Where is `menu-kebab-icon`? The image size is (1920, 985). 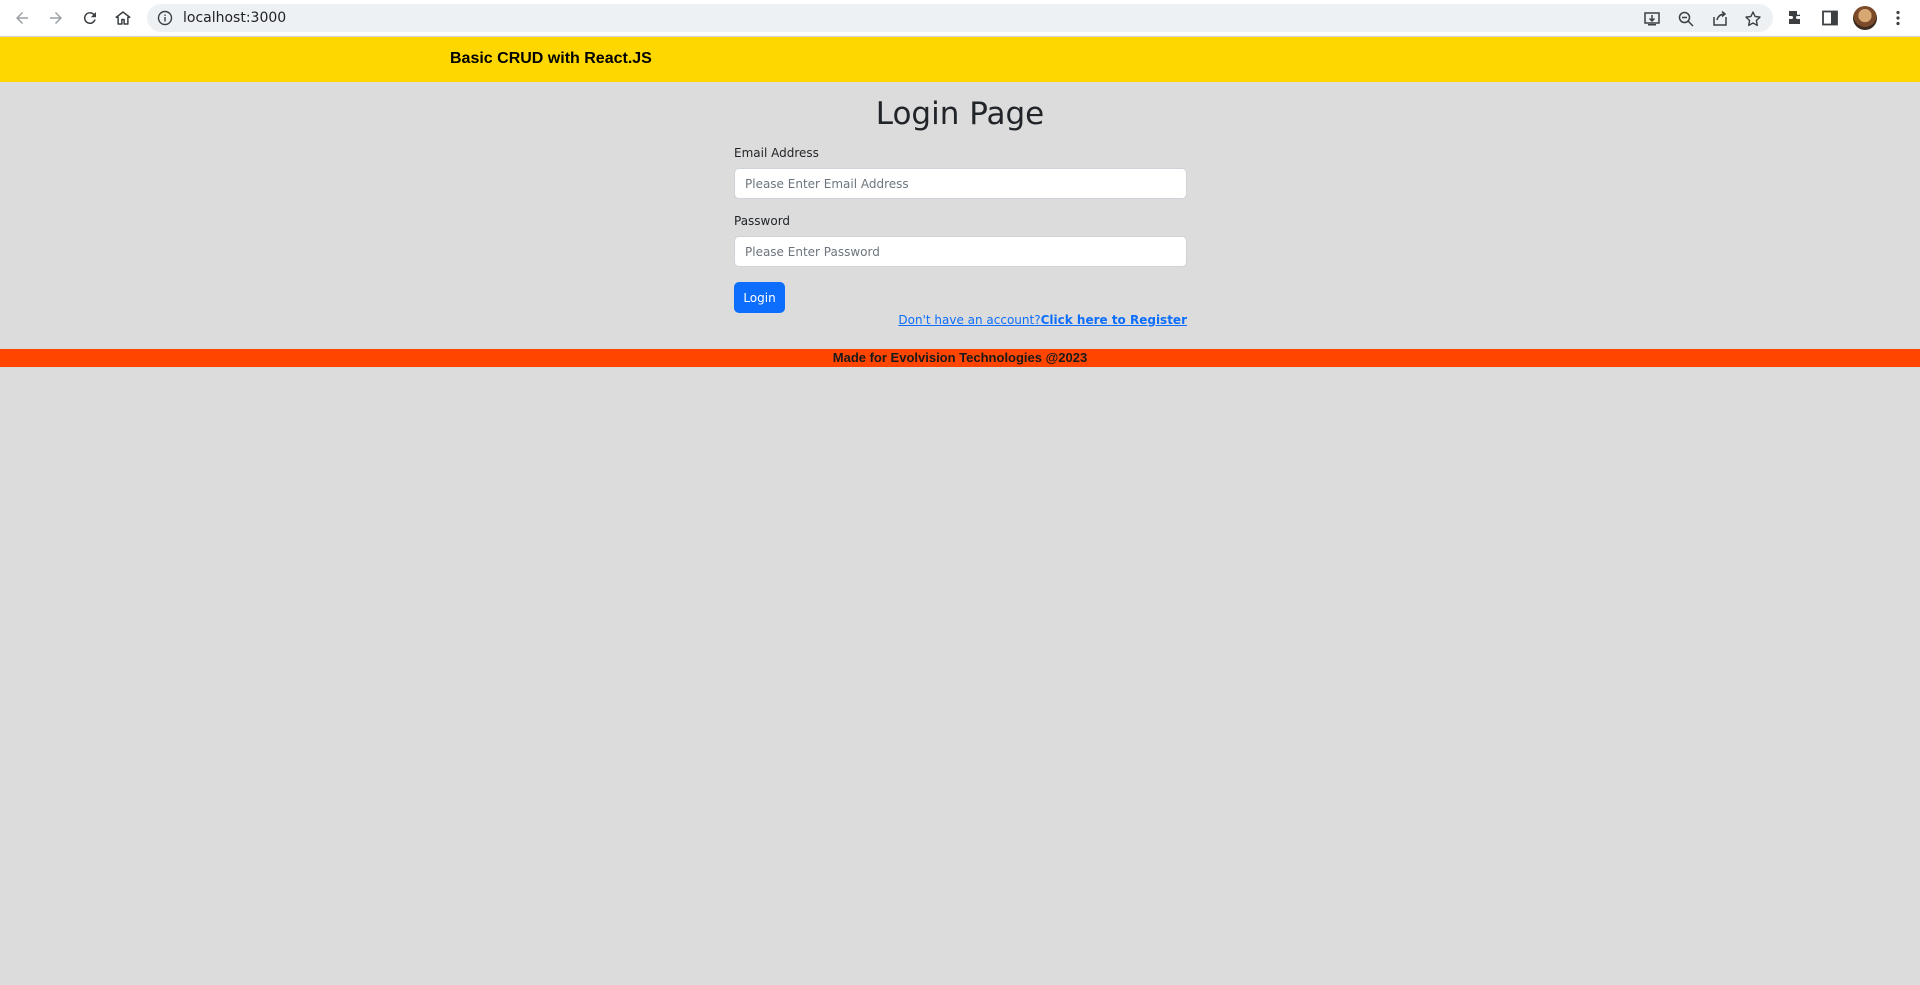 menu-kebab-icon is located at coordinates (1898, 18).